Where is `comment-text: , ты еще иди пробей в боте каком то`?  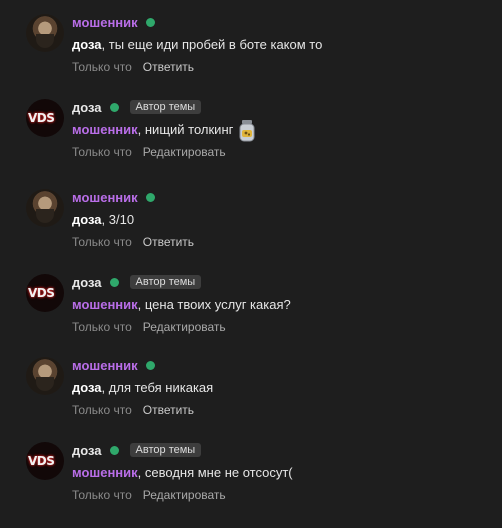 comment-text: , ты еще иди пробей в боте каком то is located at coordinates (212, 44).